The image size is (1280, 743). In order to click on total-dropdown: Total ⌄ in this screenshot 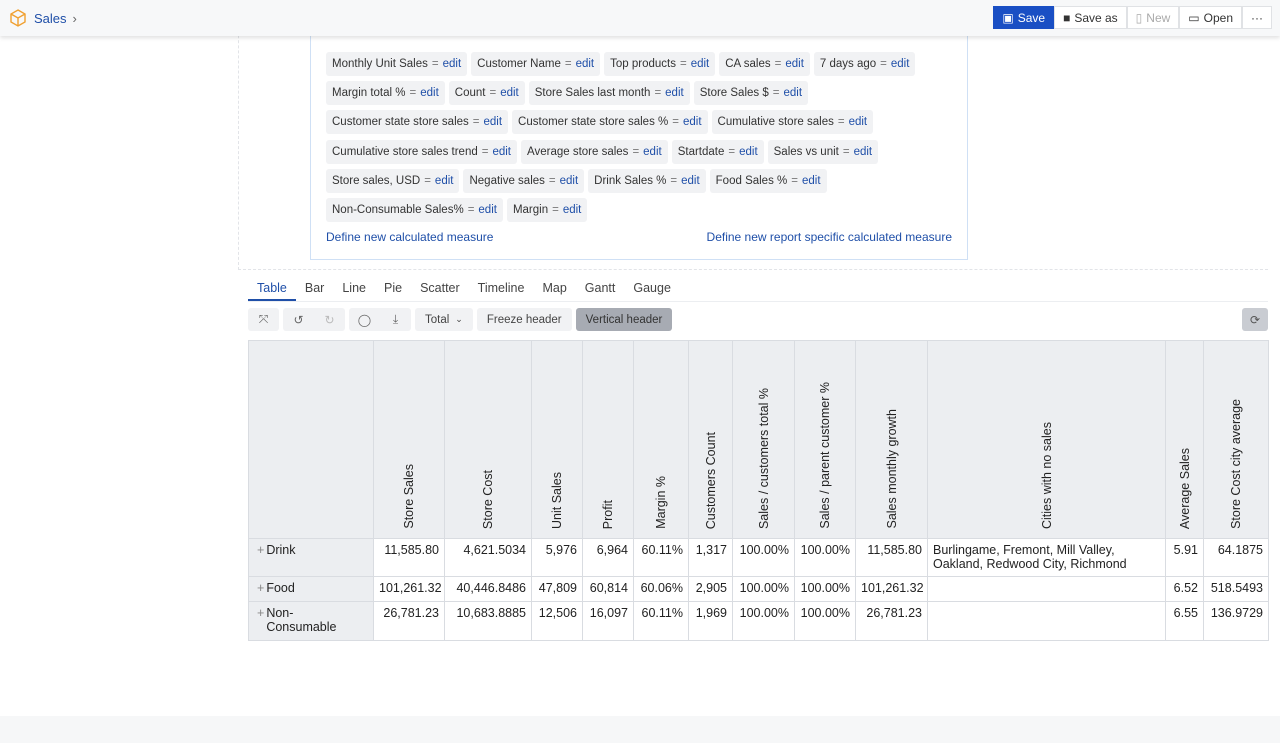, I will do `click(444, 319)`.